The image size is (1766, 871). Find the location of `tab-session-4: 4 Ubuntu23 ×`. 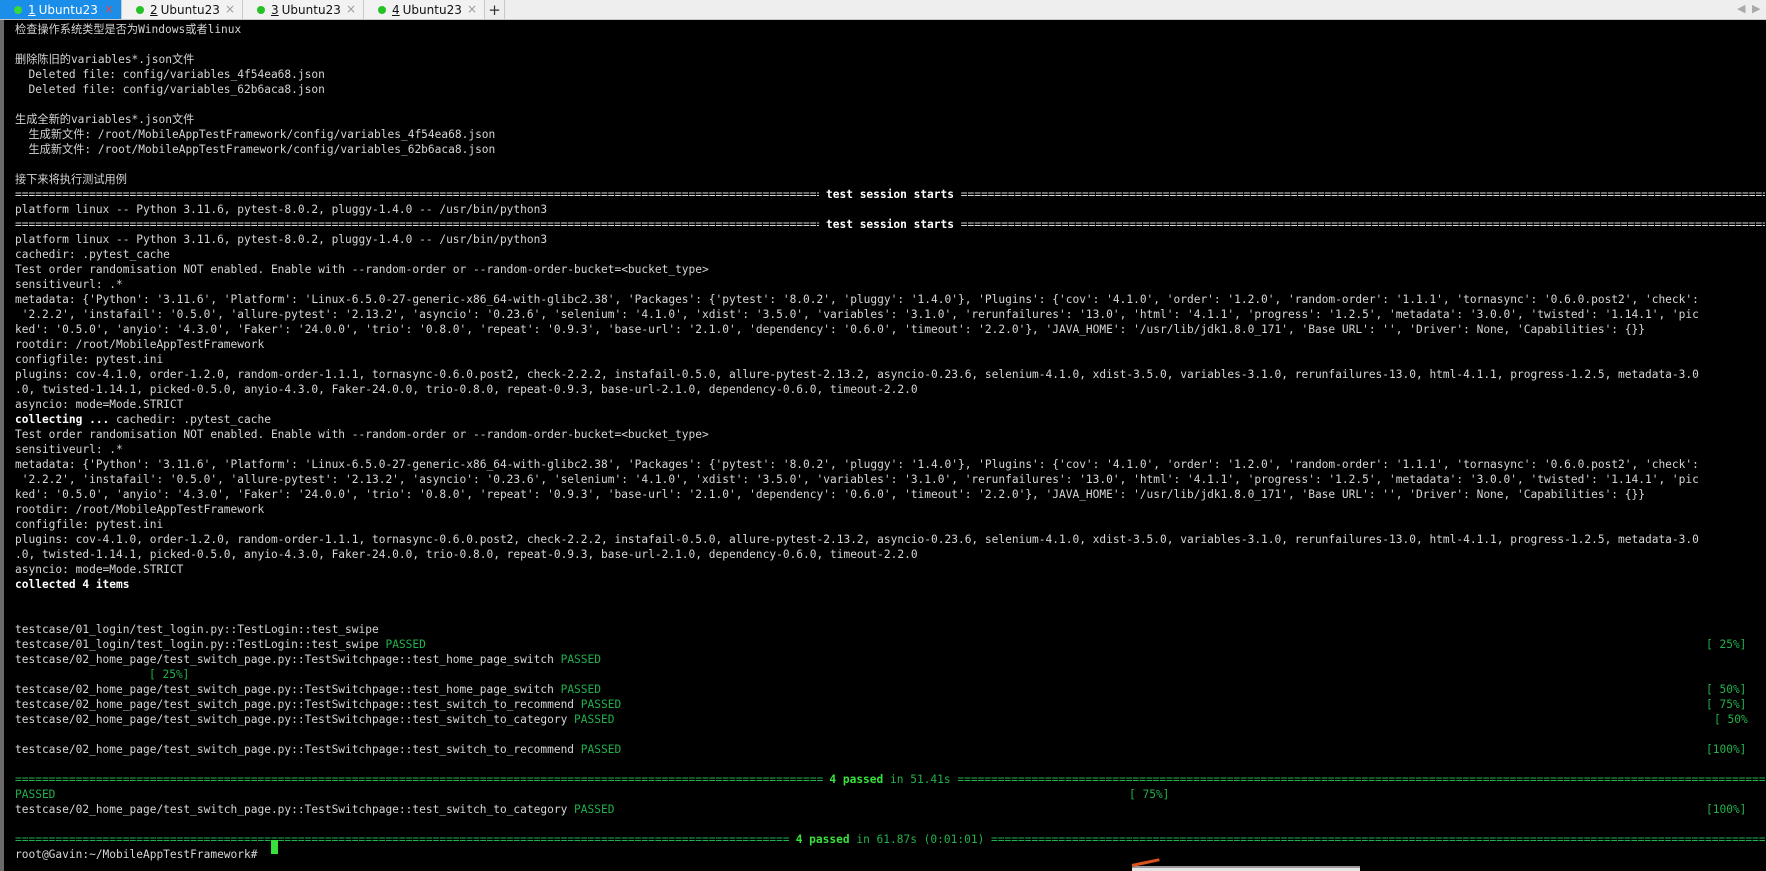

tab-session-4: 4 Ubuntu23 × is located at coordinates (424, 9).